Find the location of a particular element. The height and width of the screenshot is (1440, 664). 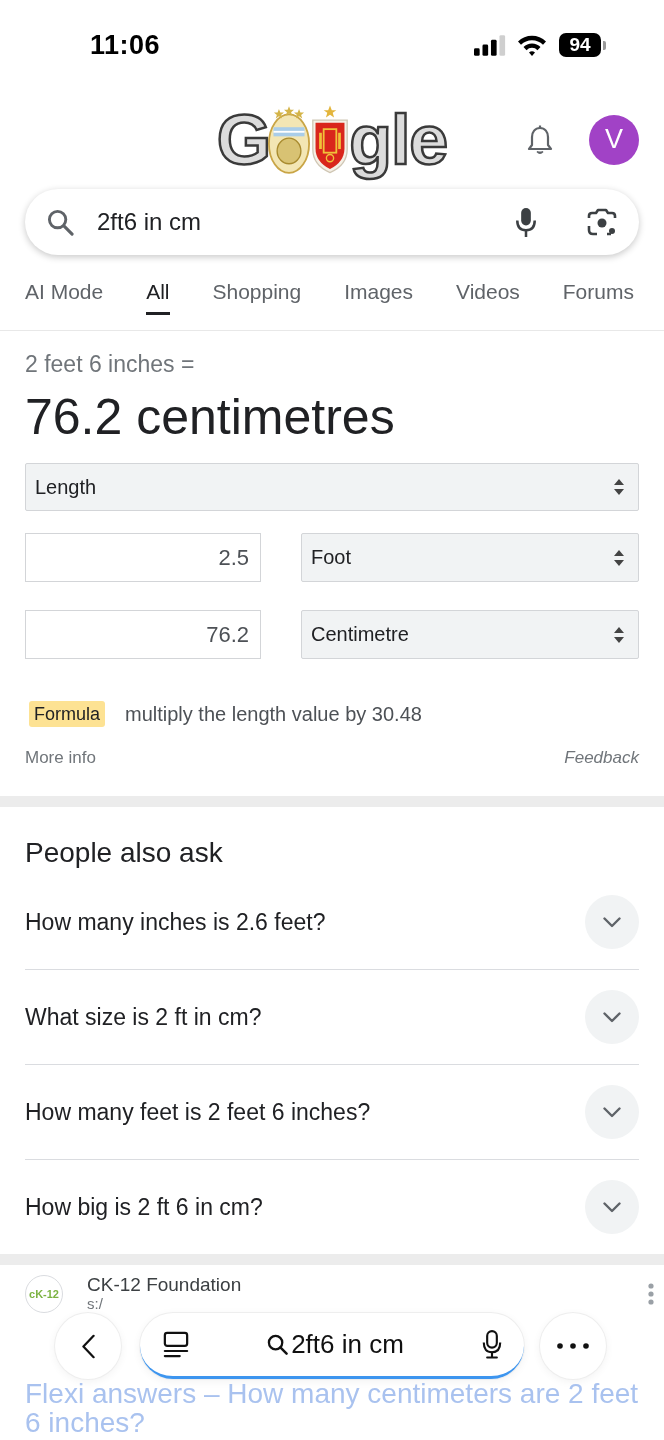

question-text: What size is 2 ft in cm? is located at coordinates (143, 1017).